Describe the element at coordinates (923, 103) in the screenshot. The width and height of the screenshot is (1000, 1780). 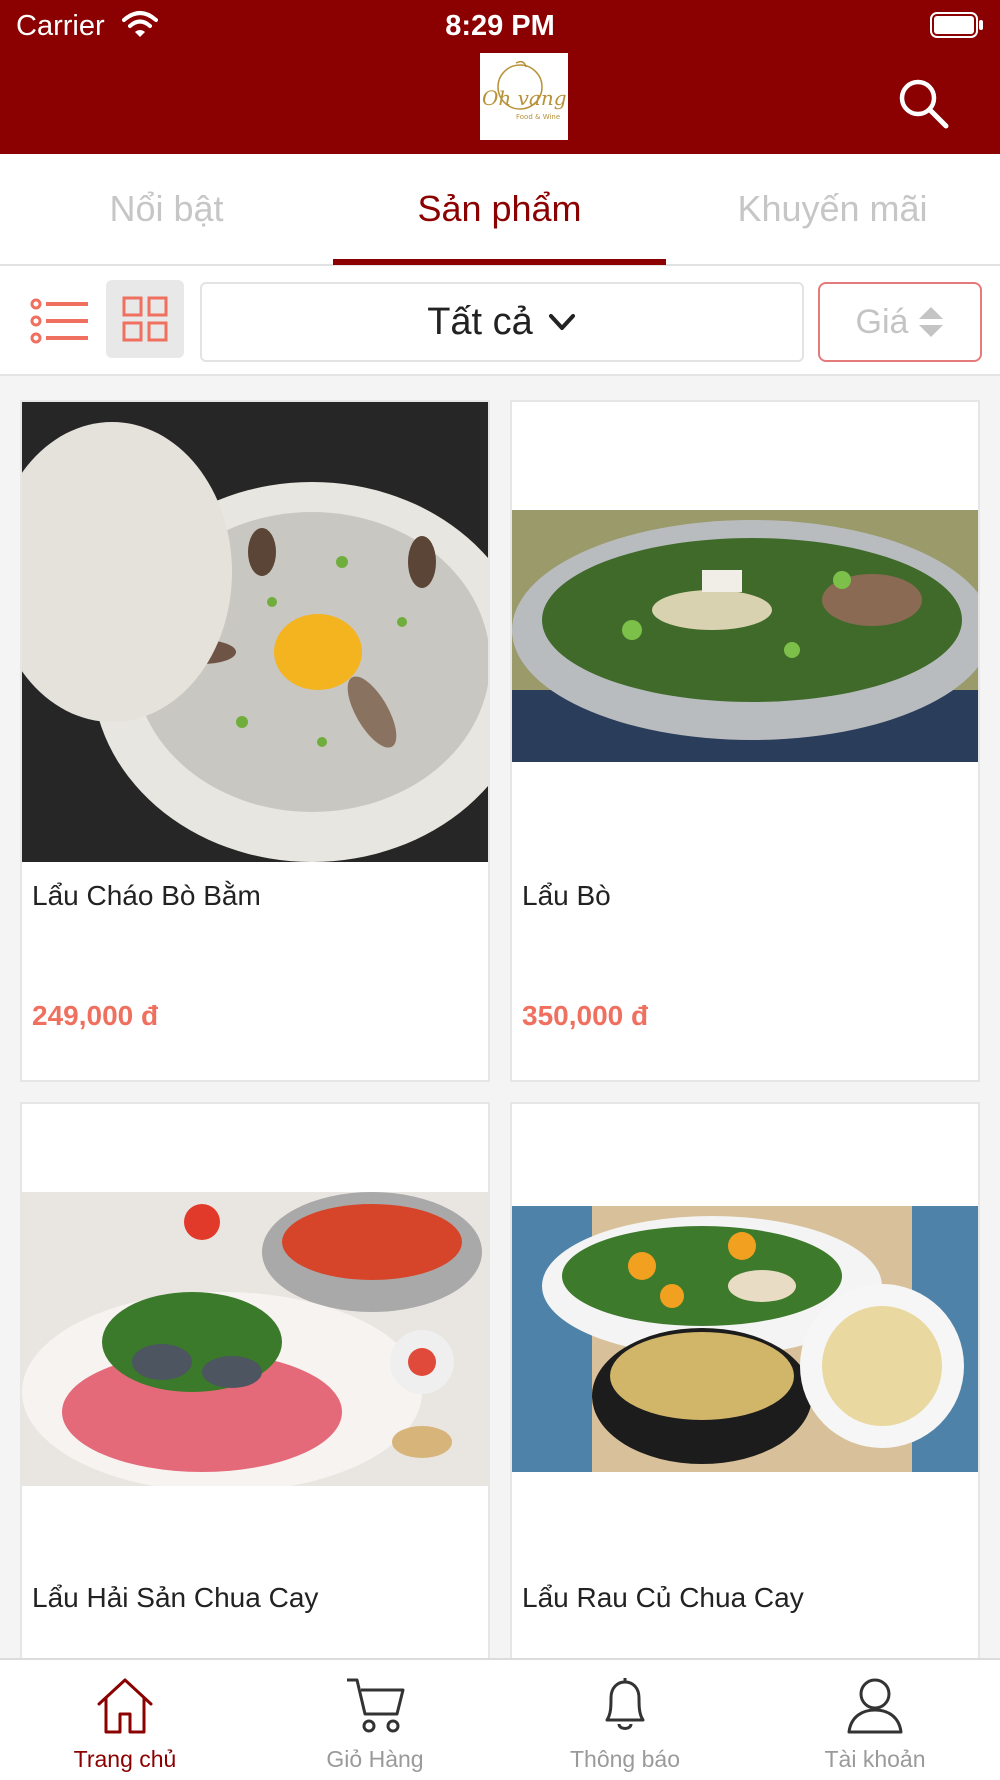
I see `search-icon` at that location.